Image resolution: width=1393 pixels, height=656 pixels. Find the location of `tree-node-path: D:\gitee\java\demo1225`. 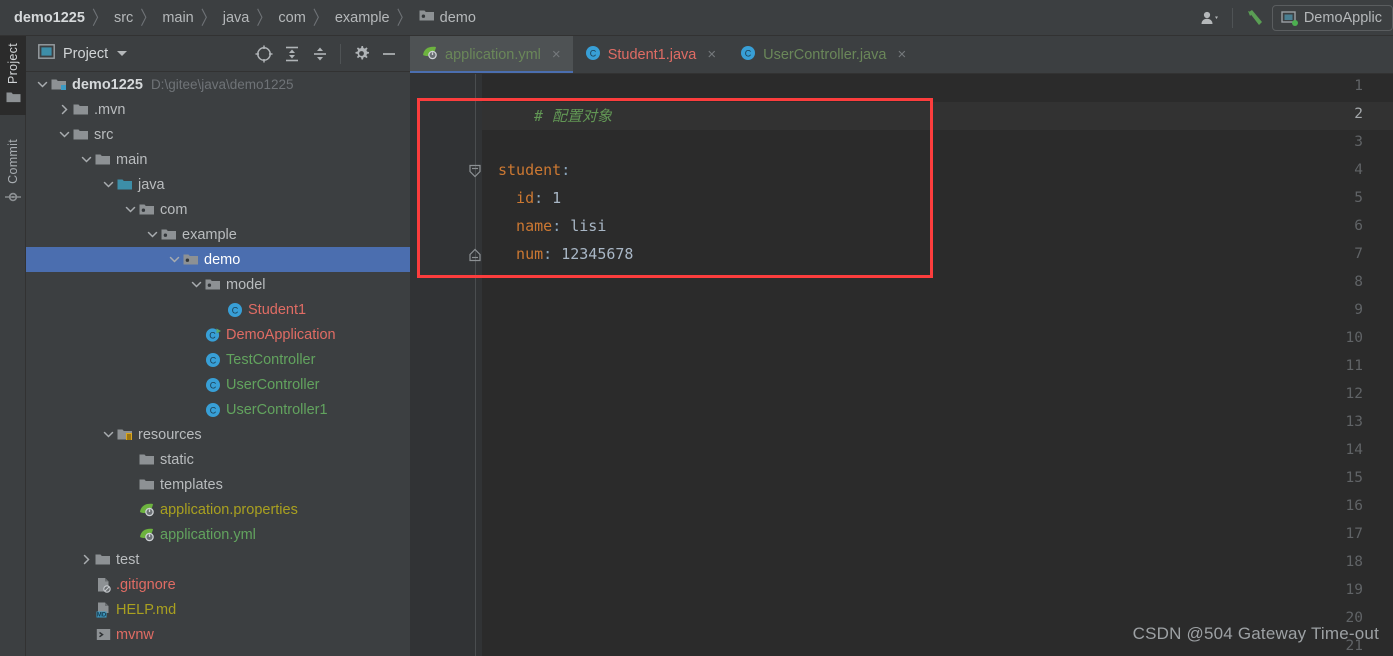

tree-node-path: D:\gitee\java\demo1225 is located at coordinates (222, 84).